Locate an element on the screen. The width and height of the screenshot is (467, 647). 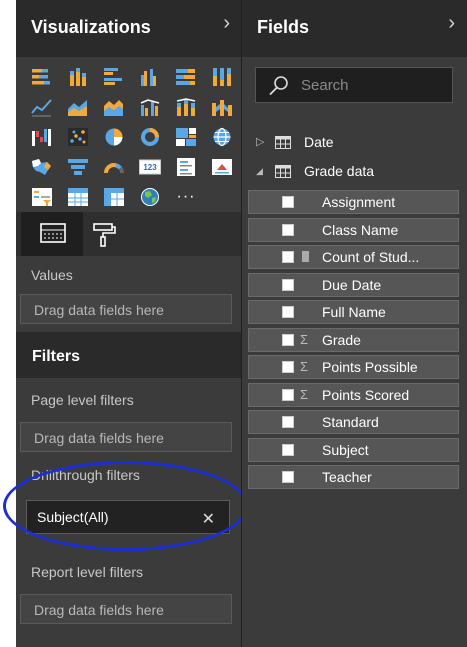
funnel-chart-icon is located at coordinates (78, 167).